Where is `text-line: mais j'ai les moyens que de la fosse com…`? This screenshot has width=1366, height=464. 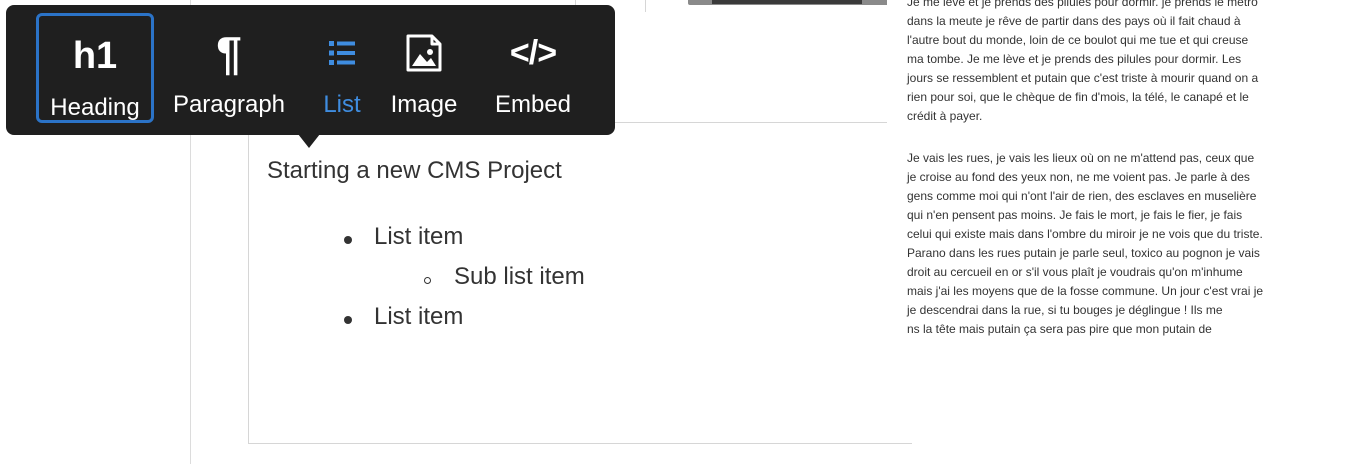 text-line: mais j'ai les moyens que de la fosse com… is located at coordinates (1085, 291).